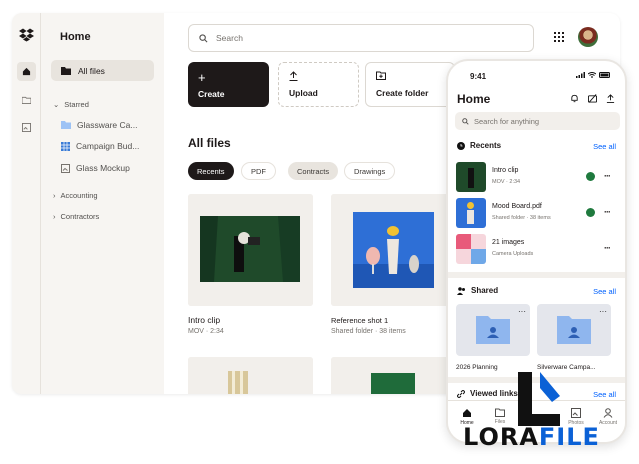 This screenshot has width=639, height=464. Describe the element at coordinates (604, 146) in the screenshot. I see `see-all-recents-link: See all` at that location.